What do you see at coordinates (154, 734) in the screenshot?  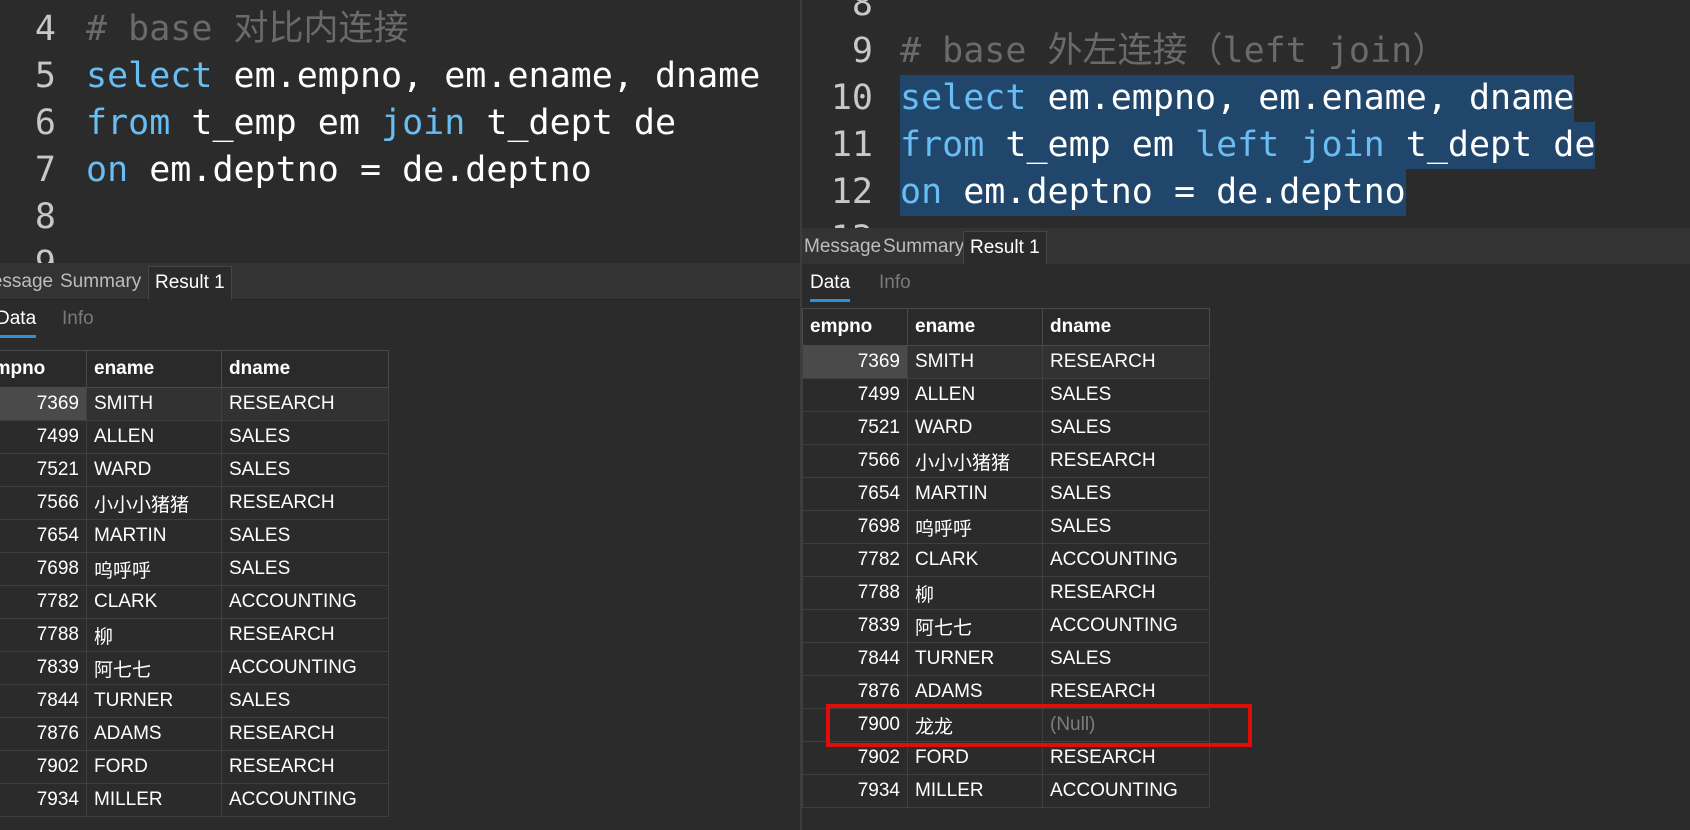 I see `cell-ename: ADAMS` at bounding box center [154, 734].